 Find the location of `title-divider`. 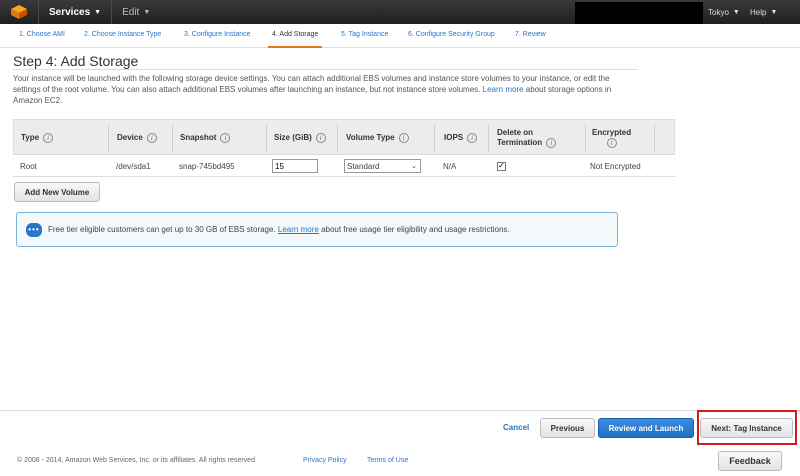

title-divider is located at coordinates (325, 69).